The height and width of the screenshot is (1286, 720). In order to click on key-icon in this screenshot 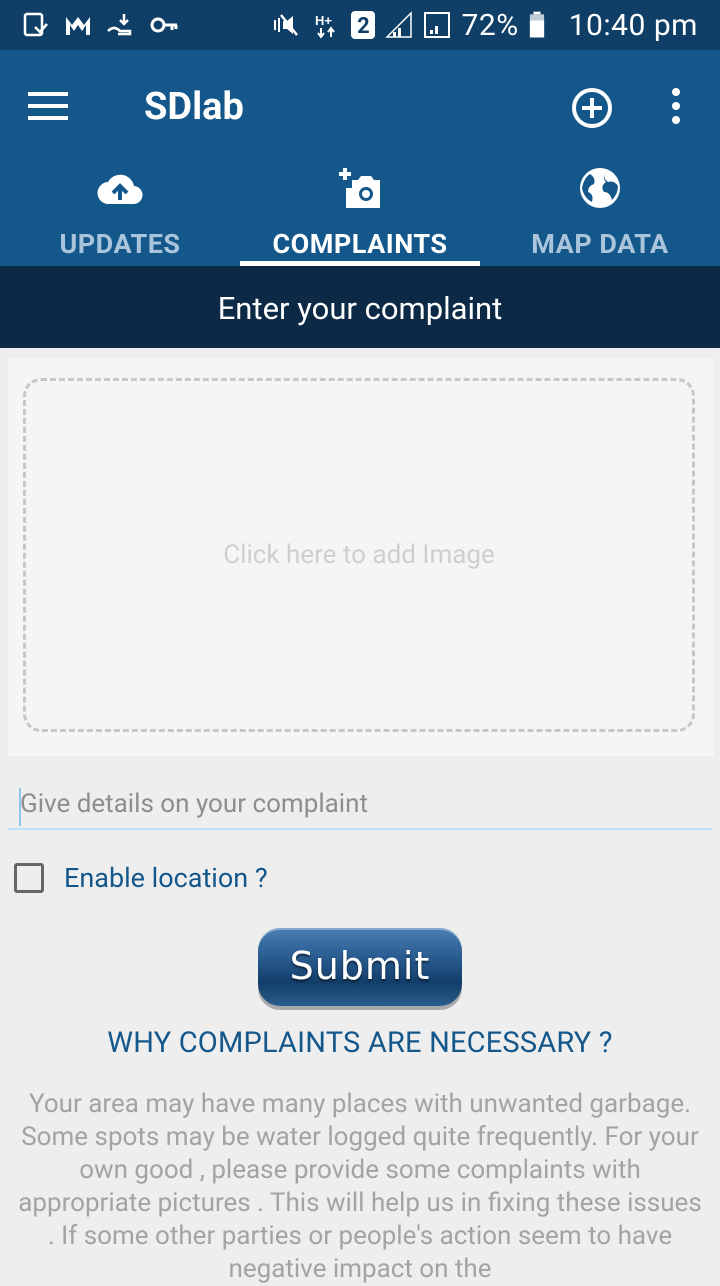, I will do `click(164, 25)`.